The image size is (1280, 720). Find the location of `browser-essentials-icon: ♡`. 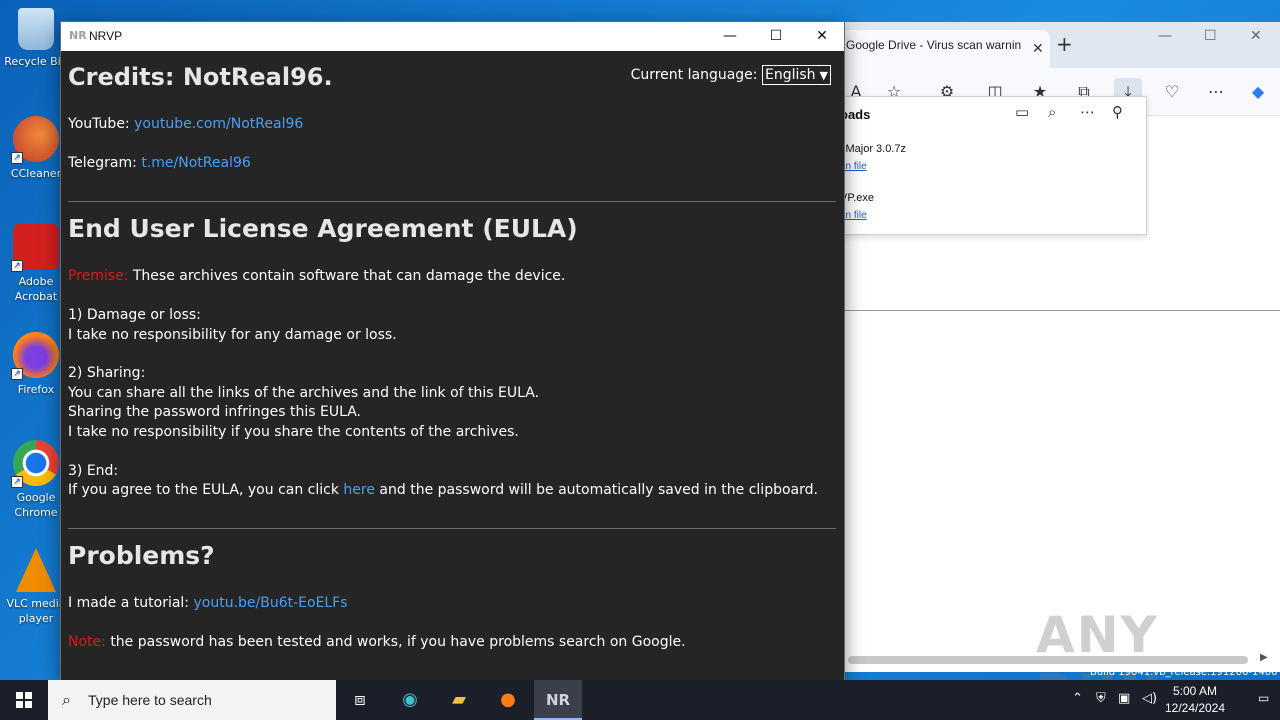

browser-essentials-icon: ♡ is located at coordinates (1172, 92).